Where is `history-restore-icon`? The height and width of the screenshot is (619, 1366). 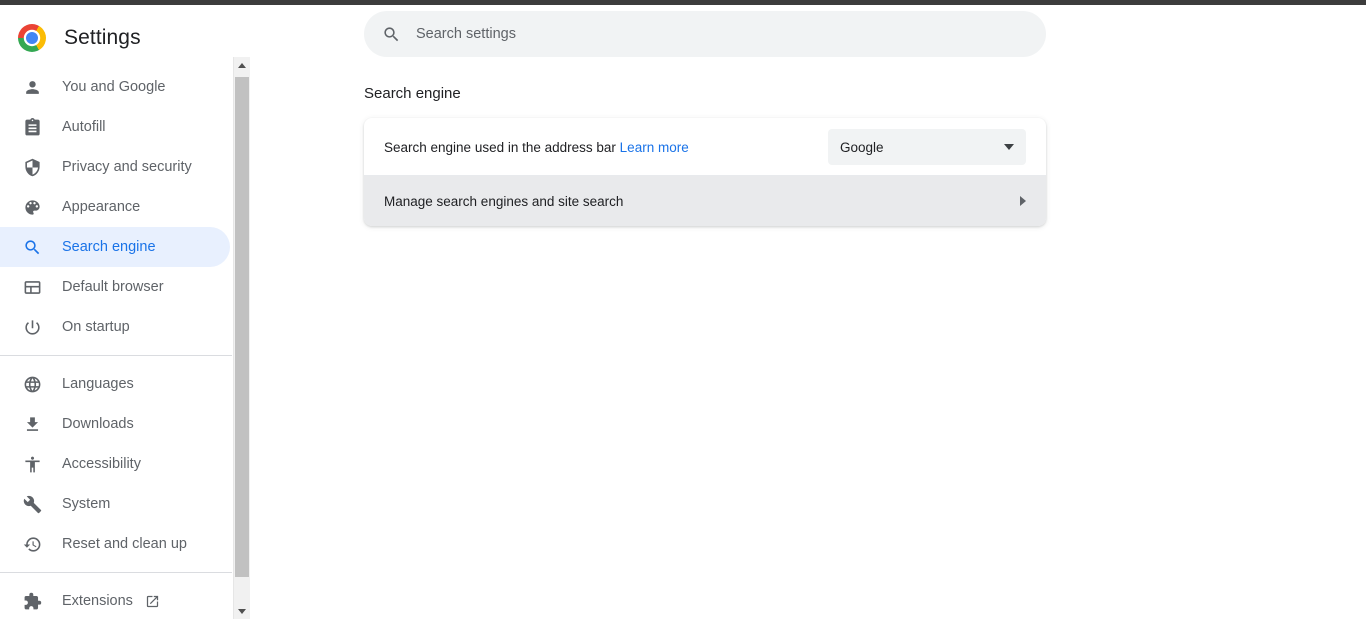
history-restore-icon is located at coordinates (32, 544).